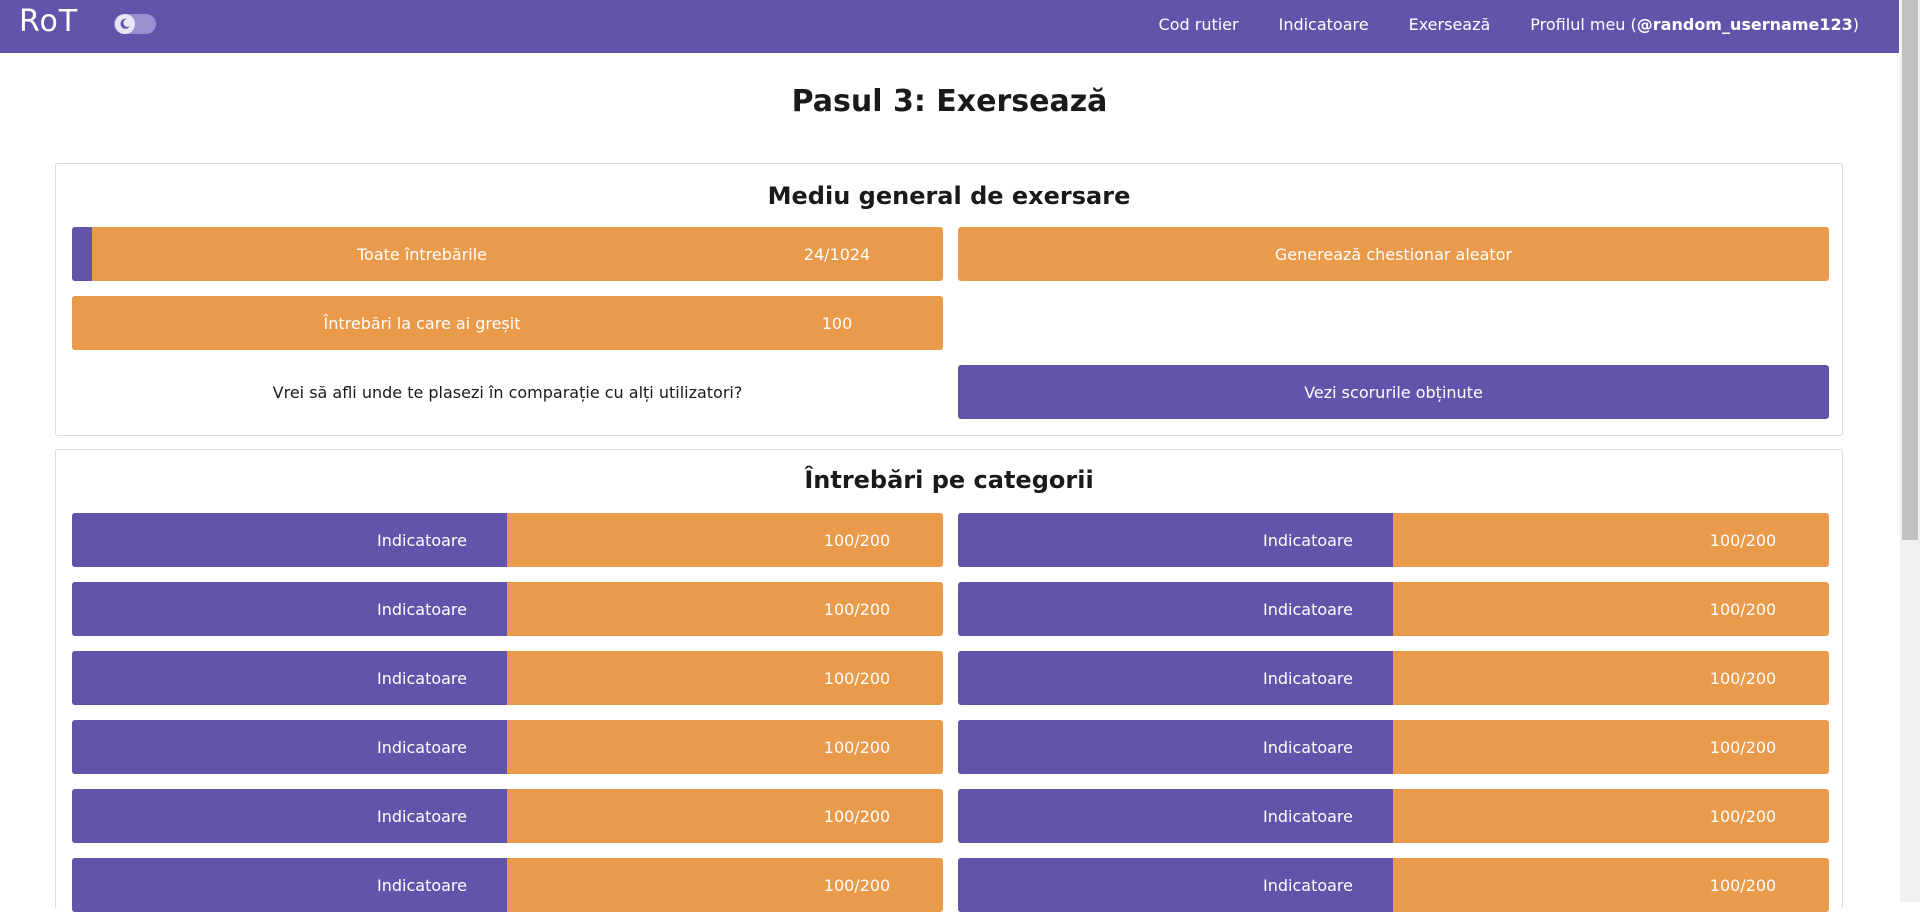 Image resolution: width=1920 pixels, height=912 pixels. I want to click on brand-logo: RoT, so click(48, 21).